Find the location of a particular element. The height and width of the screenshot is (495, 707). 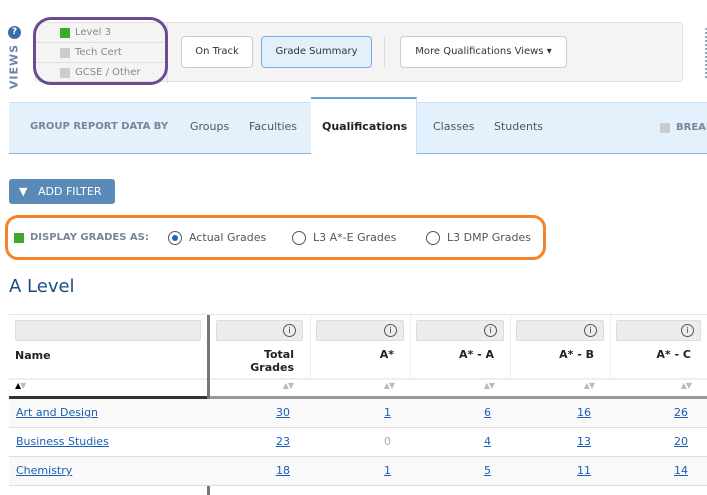

grade-count-link: 6 is located at coordinates (487, 412).